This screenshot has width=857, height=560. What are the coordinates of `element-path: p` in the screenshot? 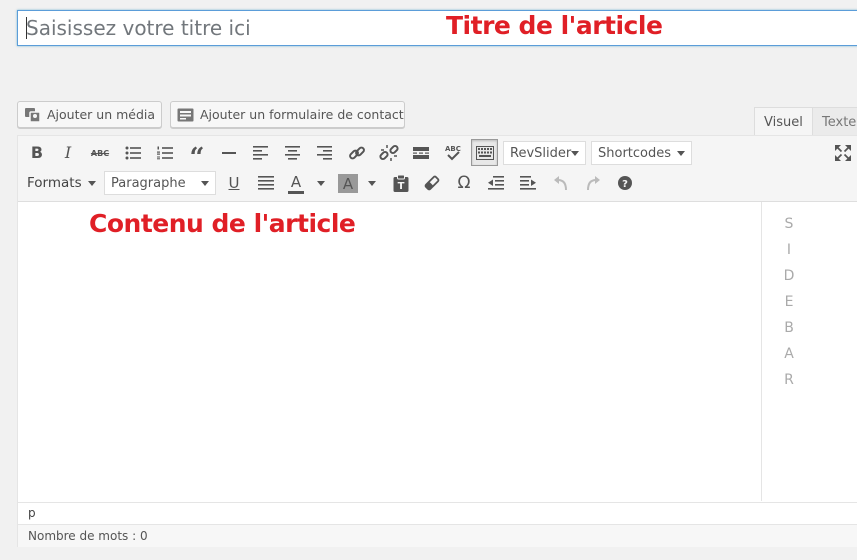 It's located at (437, 513).